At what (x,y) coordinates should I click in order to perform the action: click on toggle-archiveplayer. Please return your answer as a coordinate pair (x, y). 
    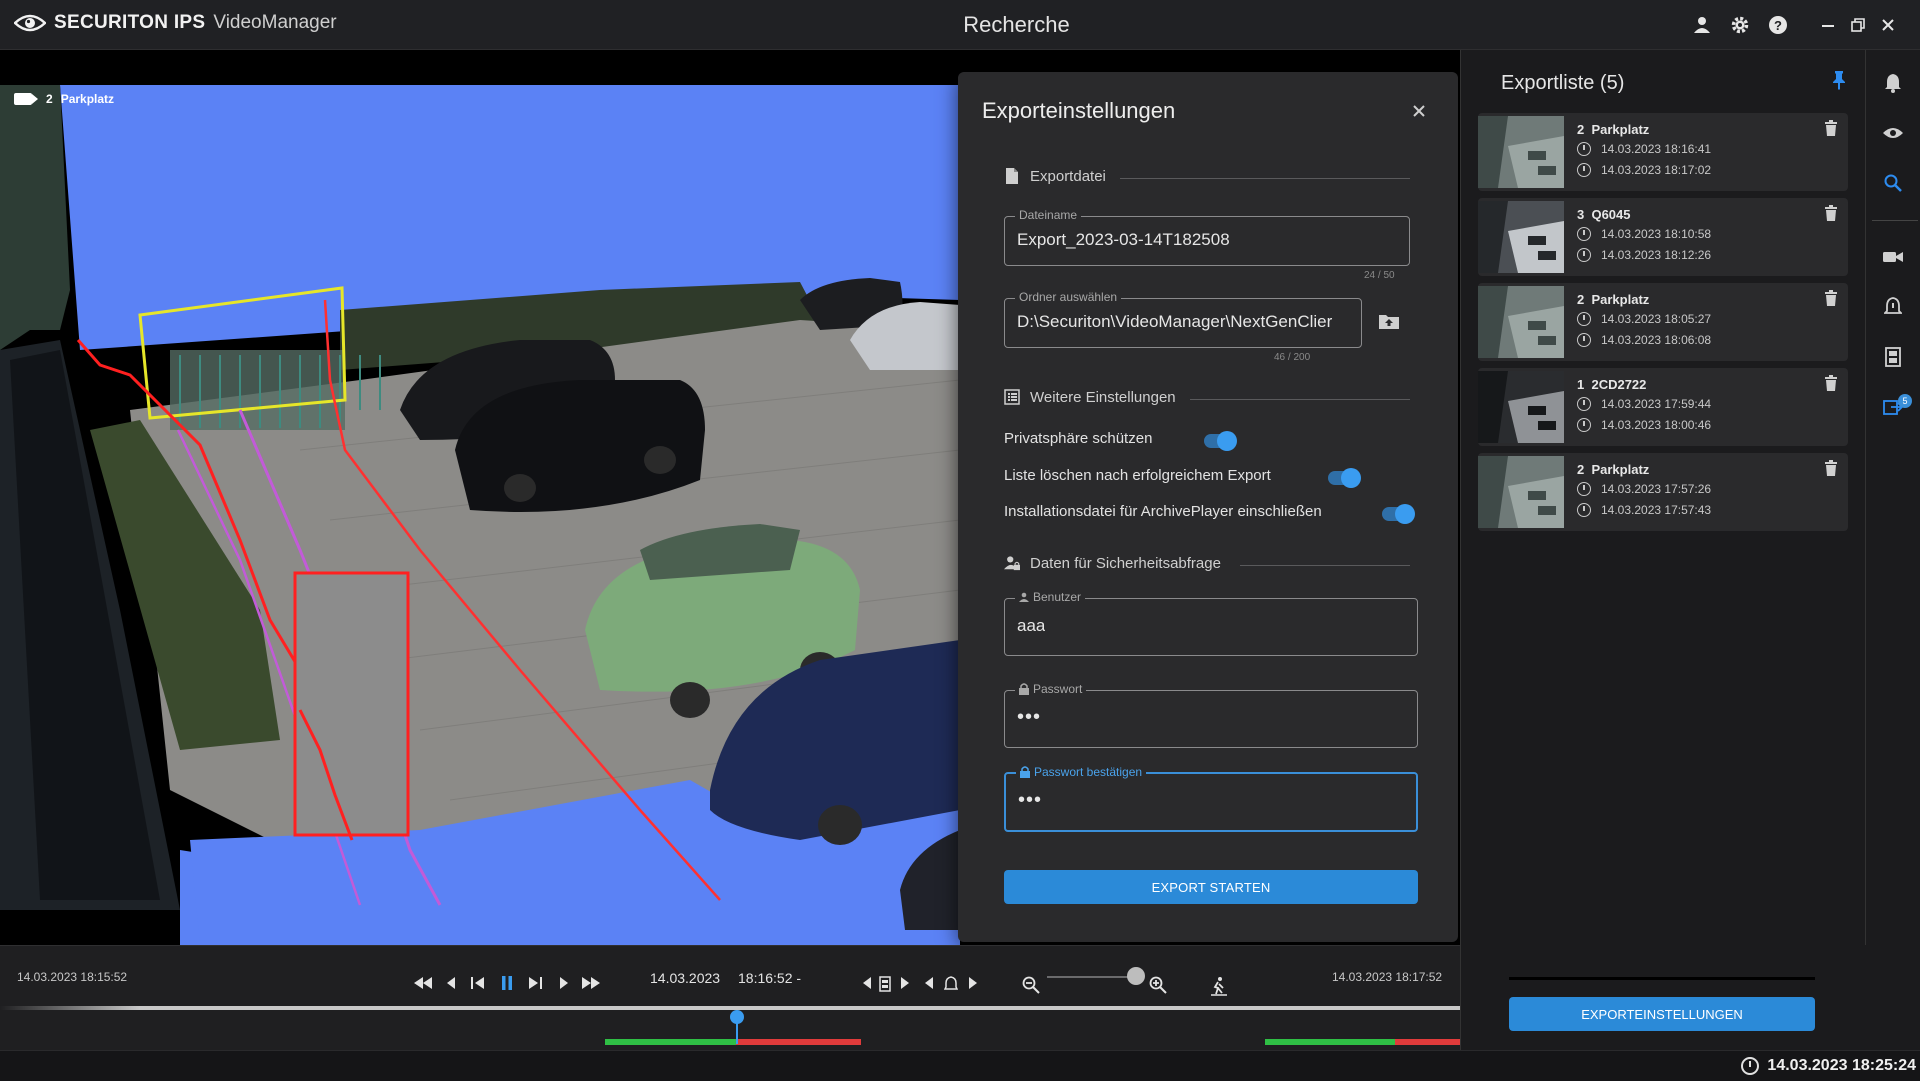
    Looking at the image, I should click on (1398, 514).